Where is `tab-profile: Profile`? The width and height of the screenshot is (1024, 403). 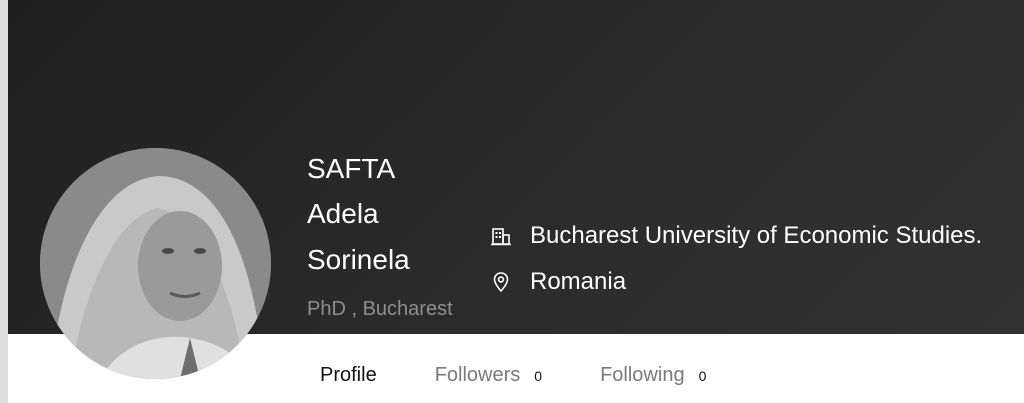 tab-profile: Profile is located at coordinates (348, 375).